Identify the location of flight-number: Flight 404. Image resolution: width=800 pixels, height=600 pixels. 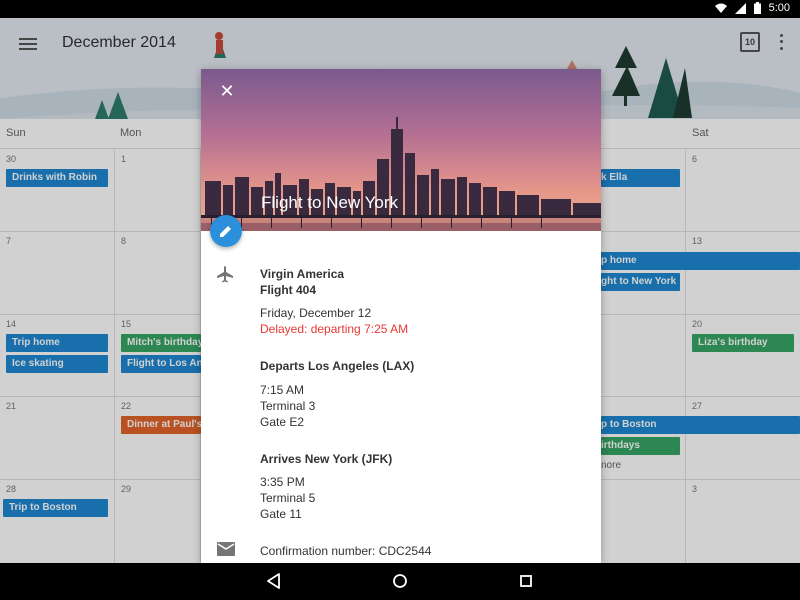
(288, 290).